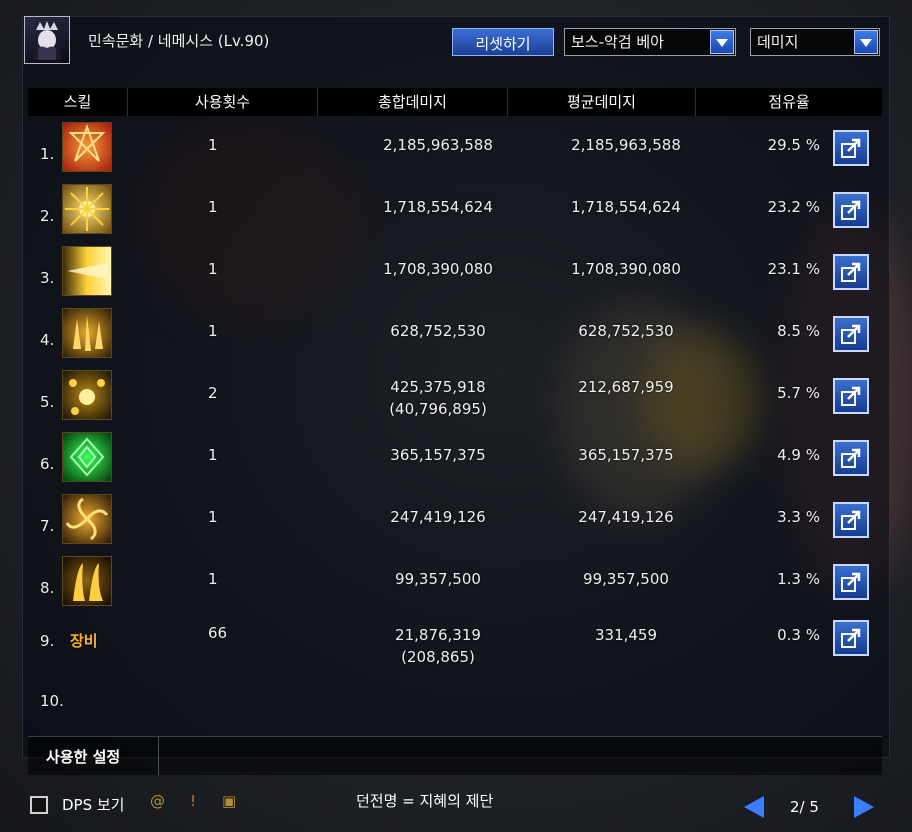  What do you see at coordinates (626, 269) in the screenshot?
I see `row-average-damage: 1,708,390,080` at bounding box center [626, 269].